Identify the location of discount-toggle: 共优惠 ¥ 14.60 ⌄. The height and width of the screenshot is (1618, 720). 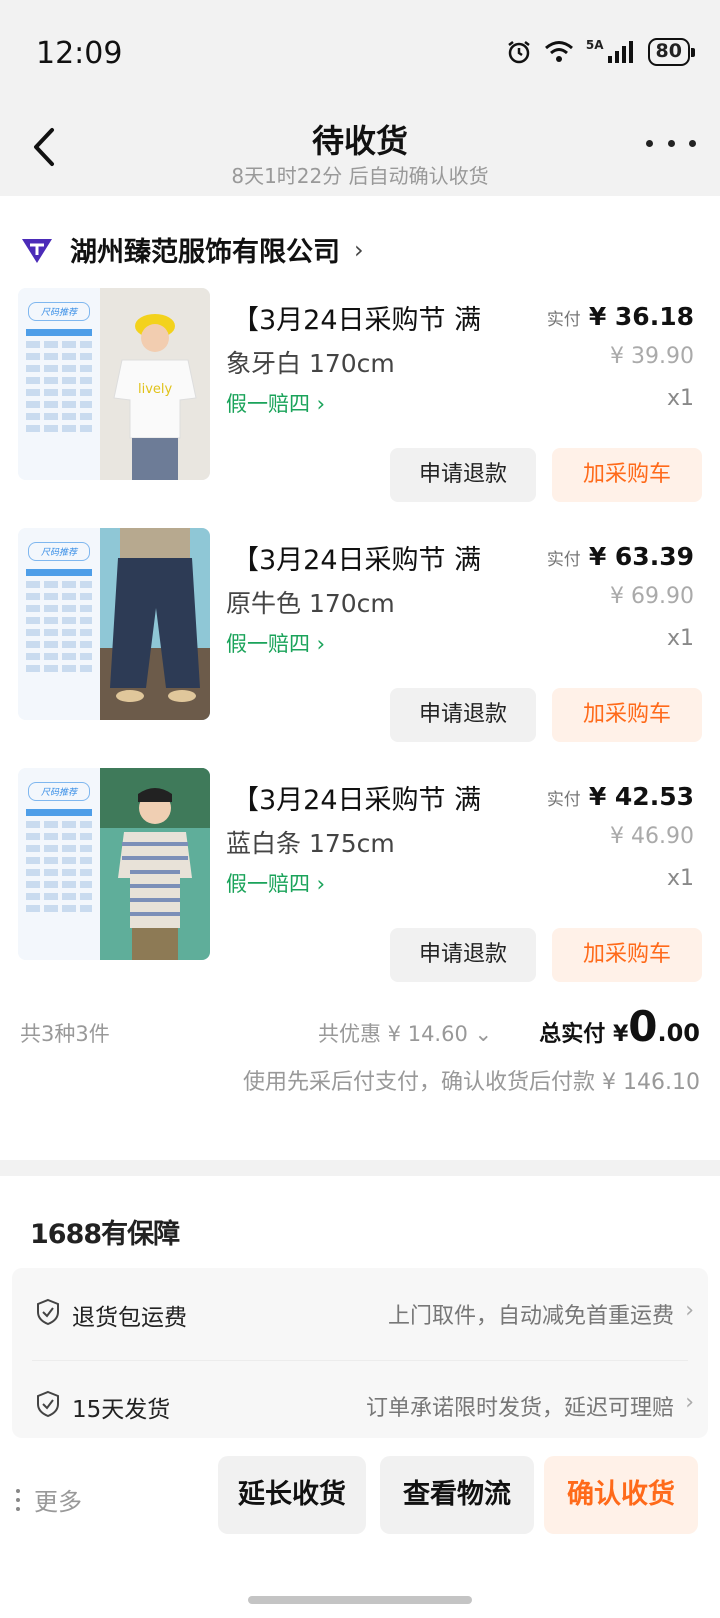
(405, 1033).